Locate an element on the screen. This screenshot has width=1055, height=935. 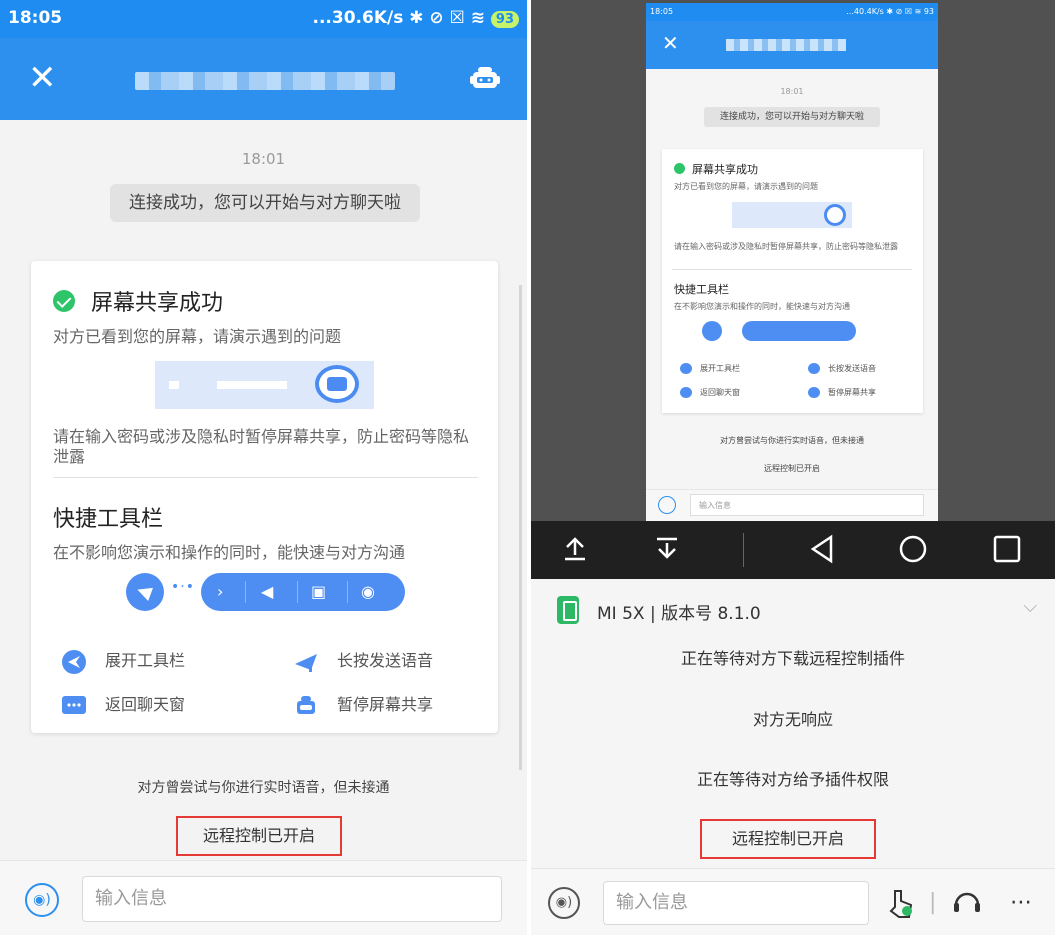
chat-timestamp: 18:01 is located at coordinates (263, 159).